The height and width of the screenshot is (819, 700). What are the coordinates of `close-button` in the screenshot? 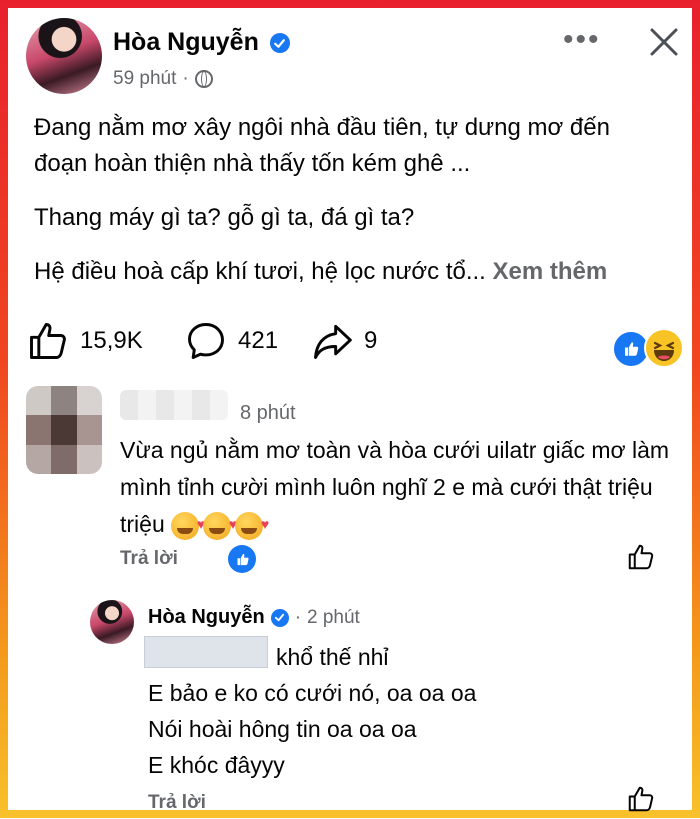 It's located at (664, 42).